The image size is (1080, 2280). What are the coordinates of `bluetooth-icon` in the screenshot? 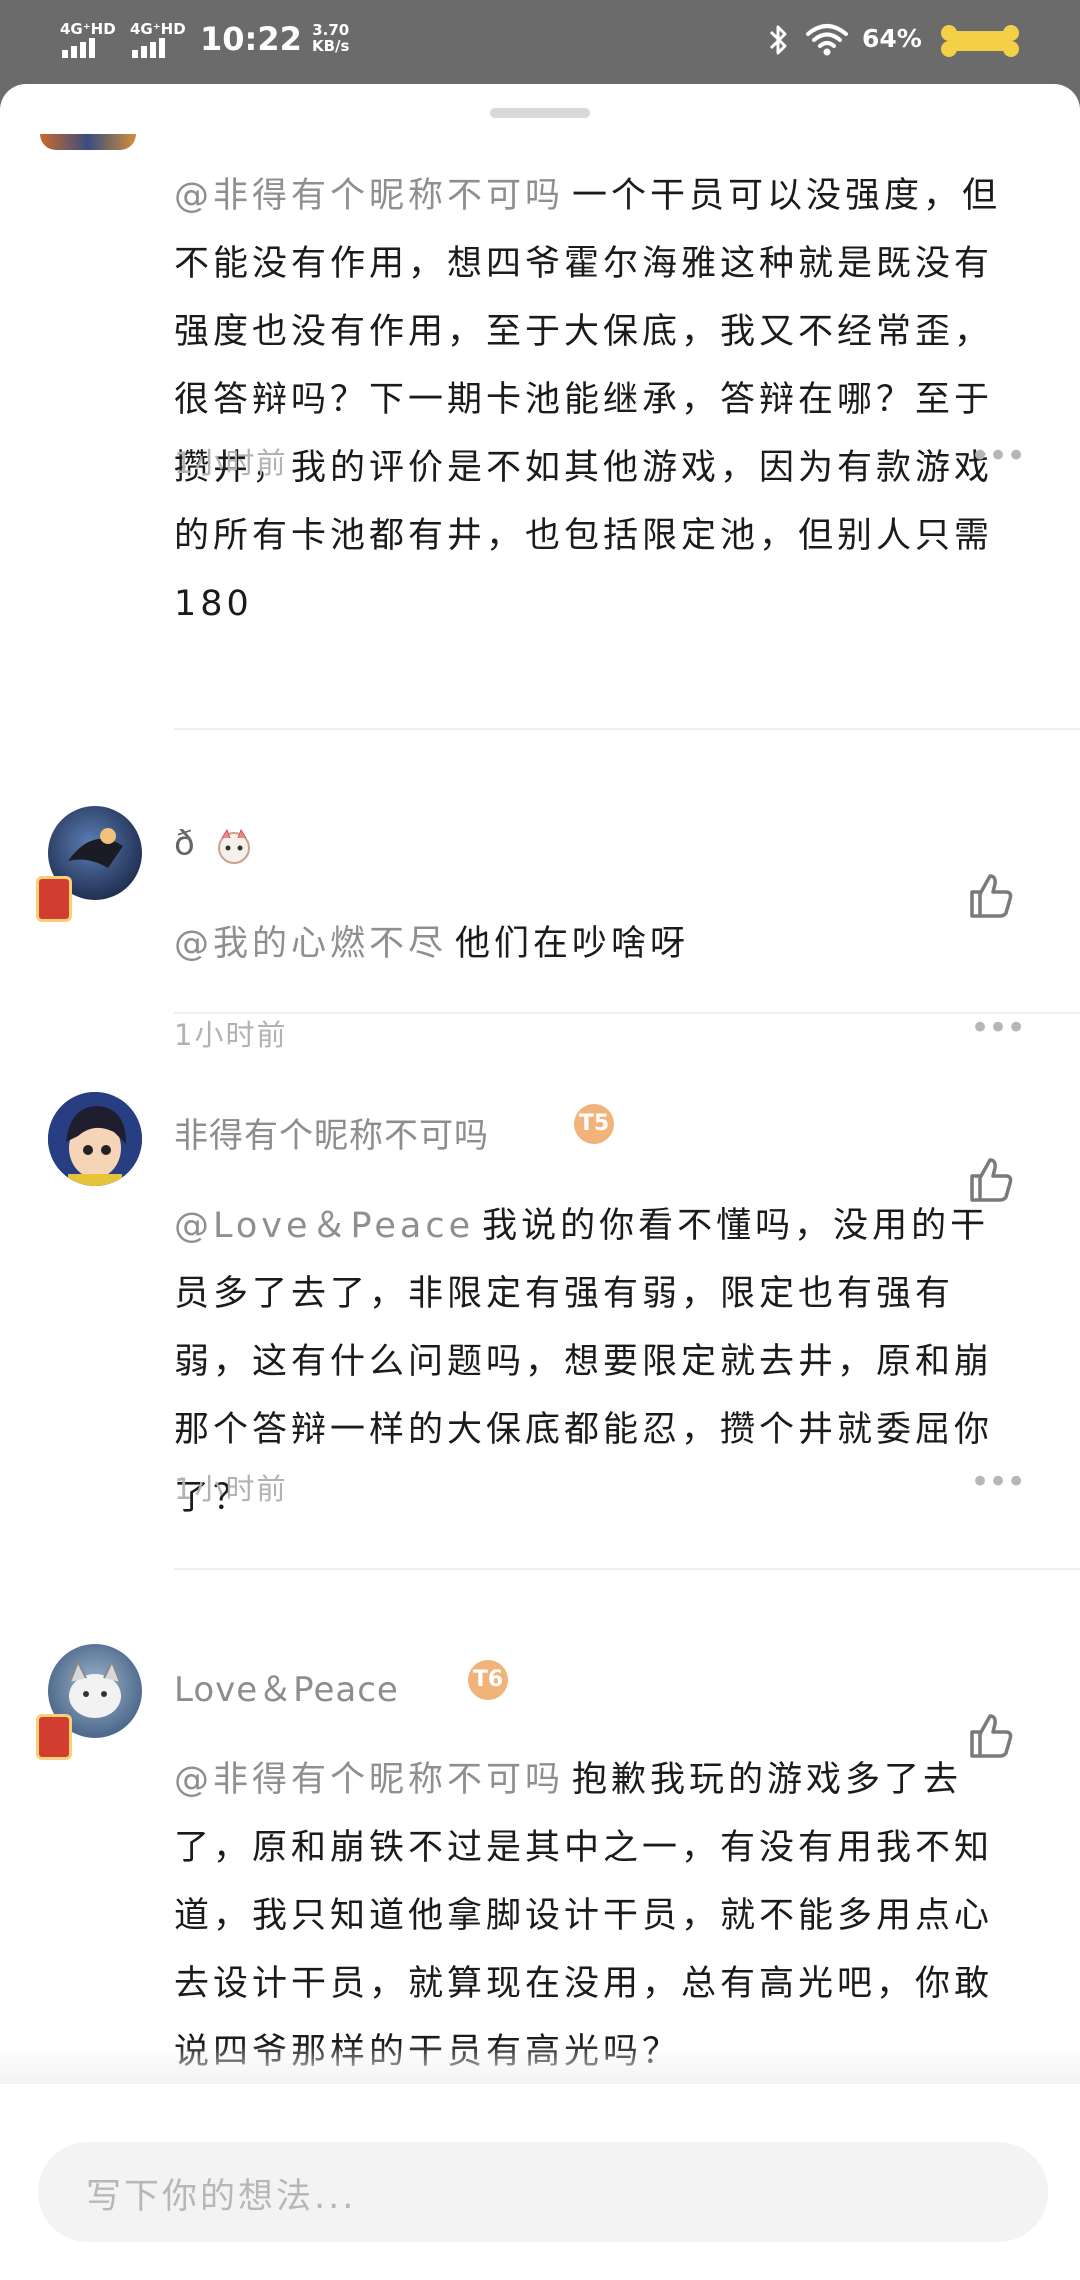 It's located at (779, 44).